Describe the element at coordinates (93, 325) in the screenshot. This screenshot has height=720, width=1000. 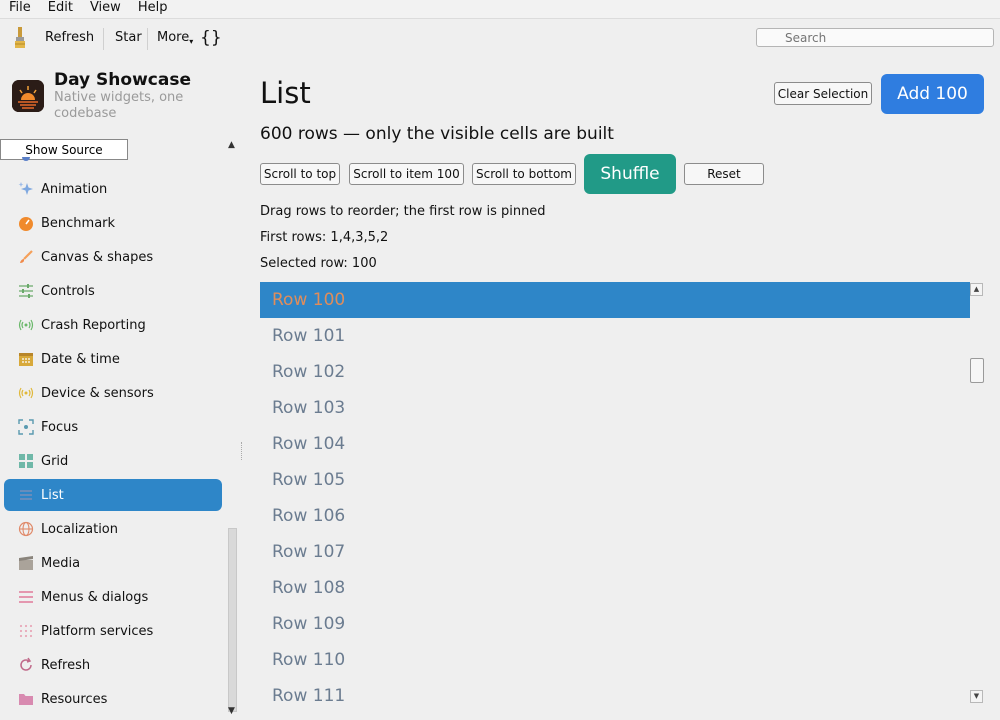
I see `sidebar-item-label: Crash Reporting` at that location.